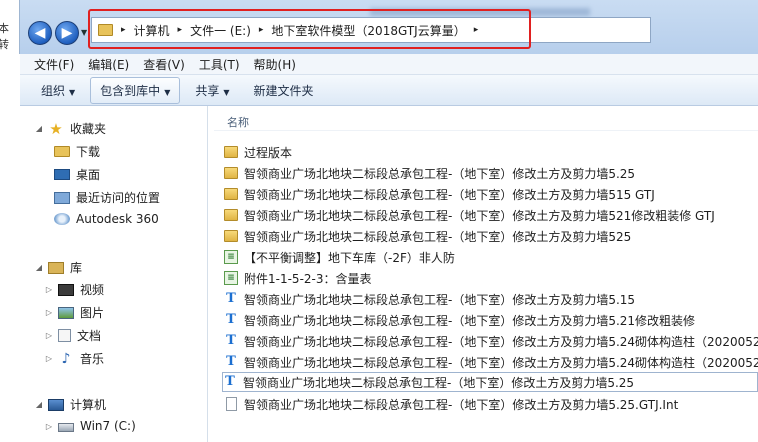 The image size is (758, 442). What do you see at coordinates (92, 290) in the screenshot?
I see `nav-label: 视频` at bounding box center [92, 290].